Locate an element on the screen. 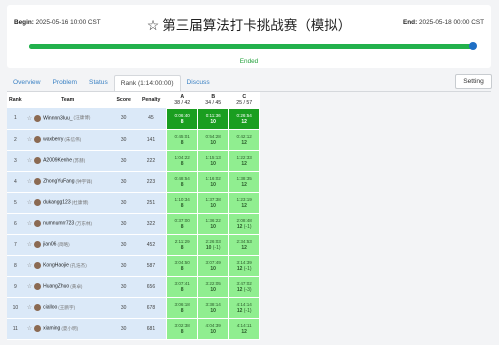  problem-cell: 0:42:12 12 is located at coordinates (244, 139).